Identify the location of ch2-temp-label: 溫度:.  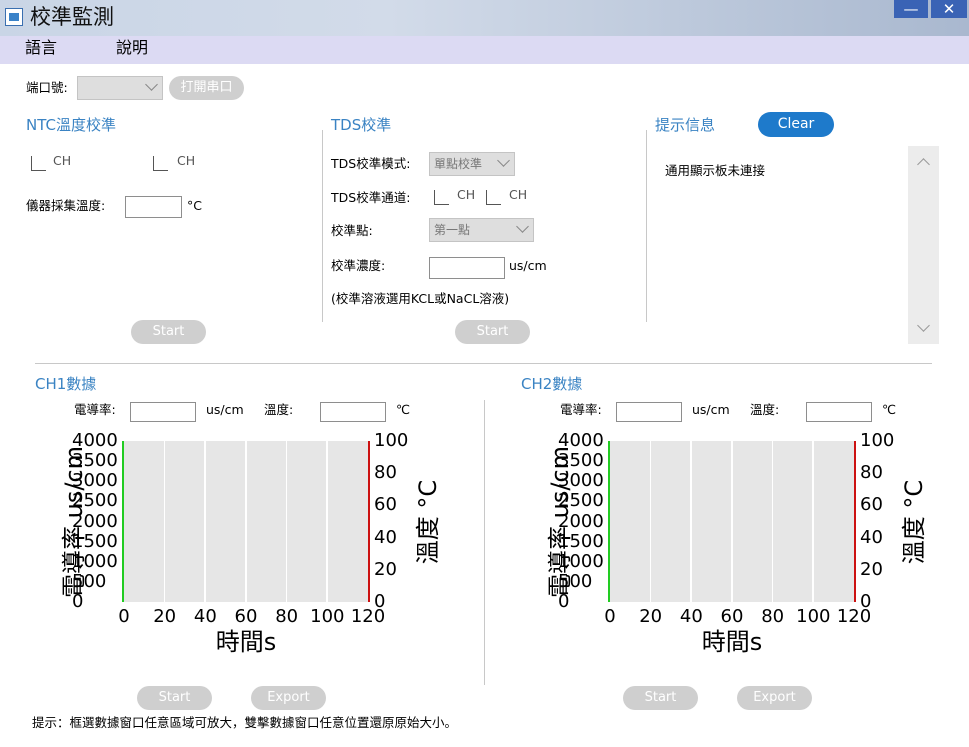
(765, 409).